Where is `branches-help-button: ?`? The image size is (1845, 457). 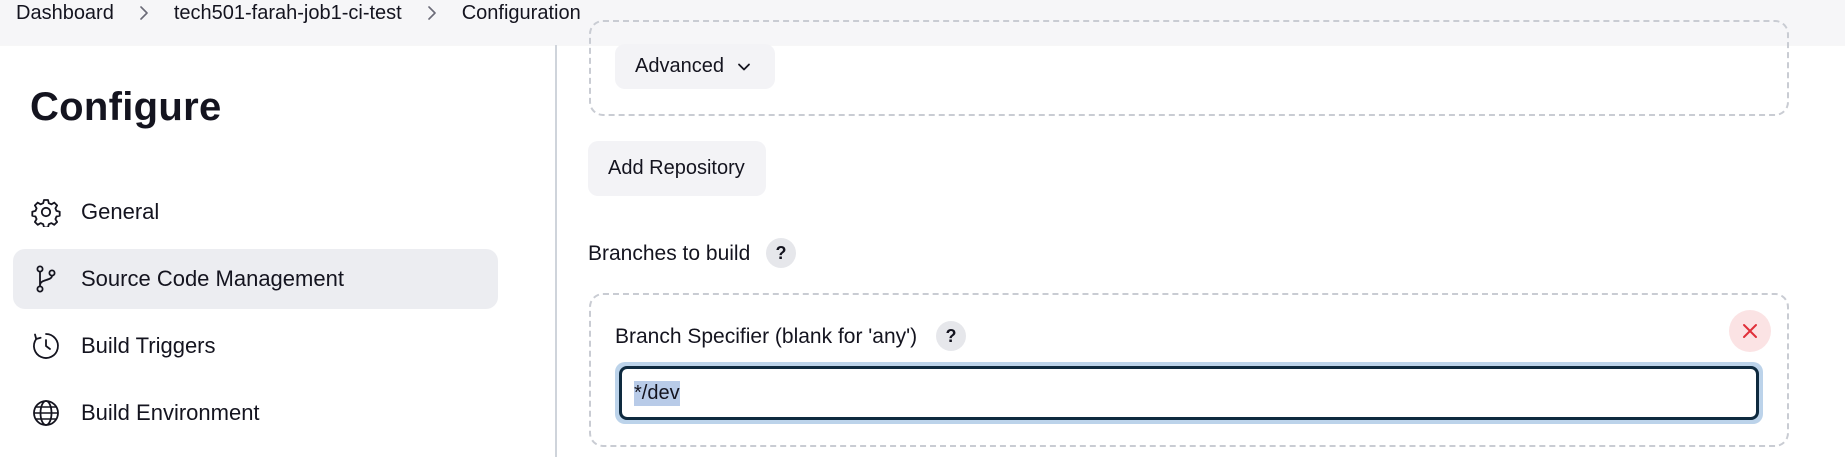 branches-help-button: ? is located at coordinates (781, 253).